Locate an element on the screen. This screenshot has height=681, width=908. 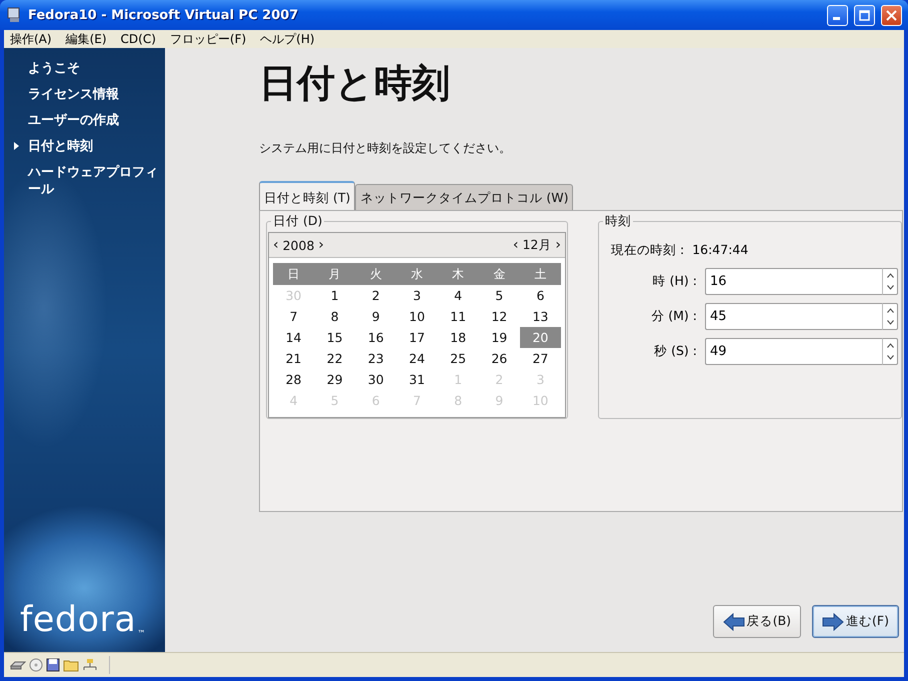
logo-text: fedora is located at coordinates (78, 620).